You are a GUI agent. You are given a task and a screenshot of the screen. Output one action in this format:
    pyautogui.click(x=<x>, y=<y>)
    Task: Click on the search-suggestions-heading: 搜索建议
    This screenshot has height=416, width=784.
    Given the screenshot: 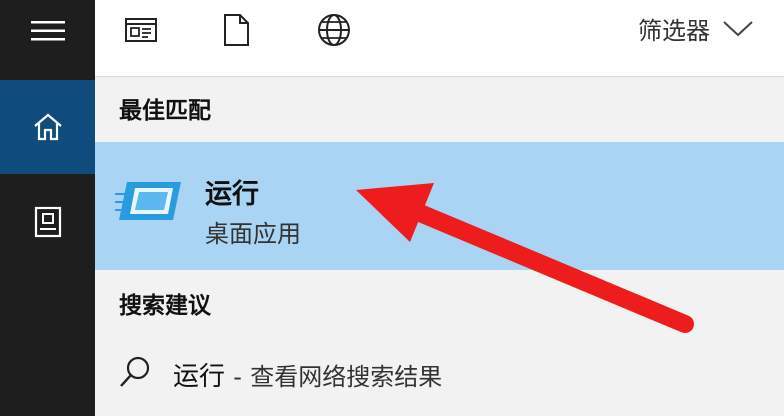 What is the action you would take?
    pyautogui.click(x=165, y=306)
    